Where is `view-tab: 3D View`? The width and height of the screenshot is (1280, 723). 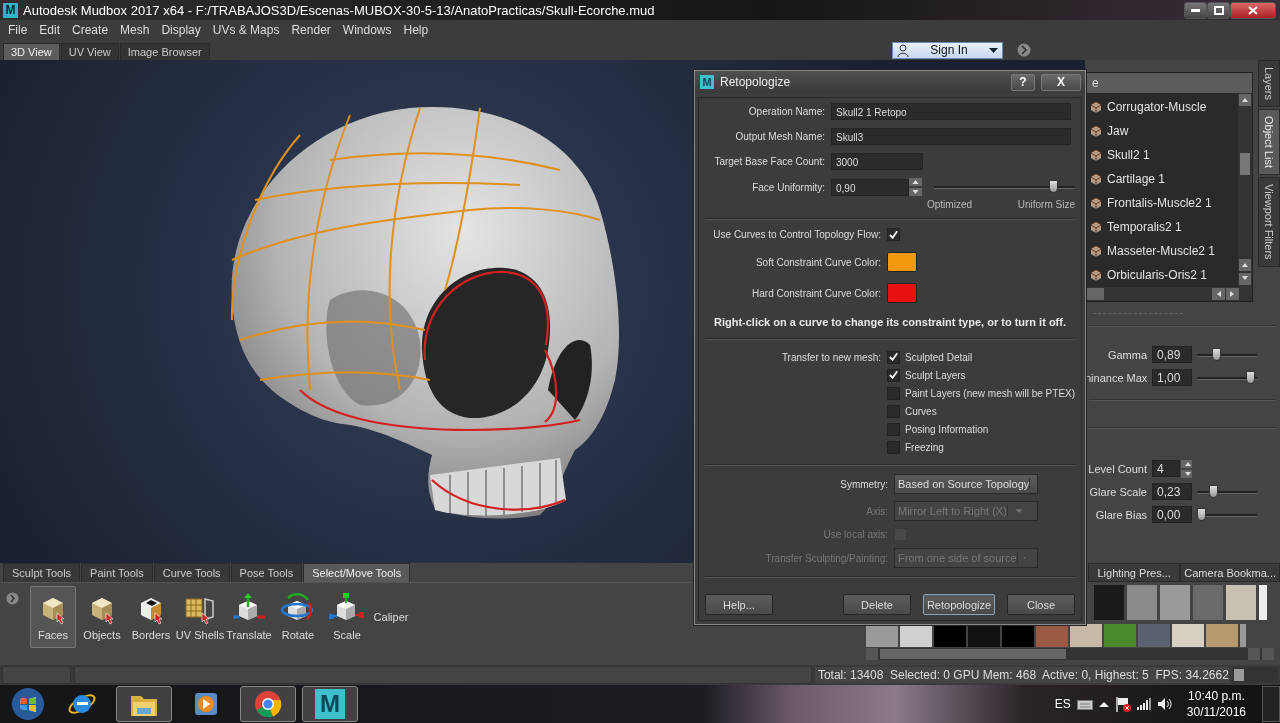
view-tab: 3D View is located at coordinates (31, 51).